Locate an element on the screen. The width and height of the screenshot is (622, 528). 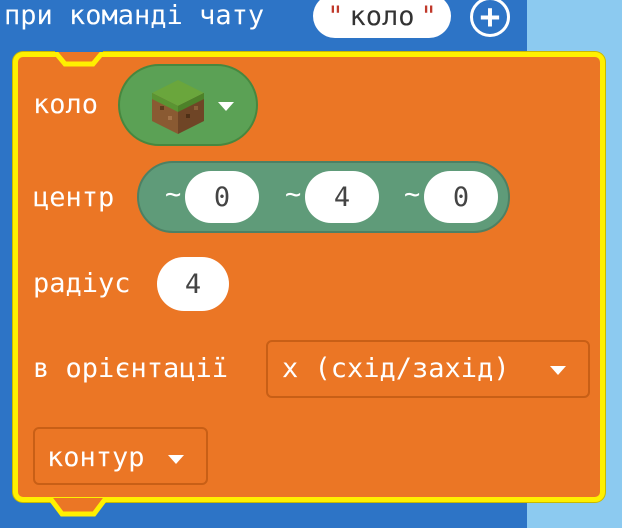
relative-y-tilde: ~ is located at coordinates (293, 194).